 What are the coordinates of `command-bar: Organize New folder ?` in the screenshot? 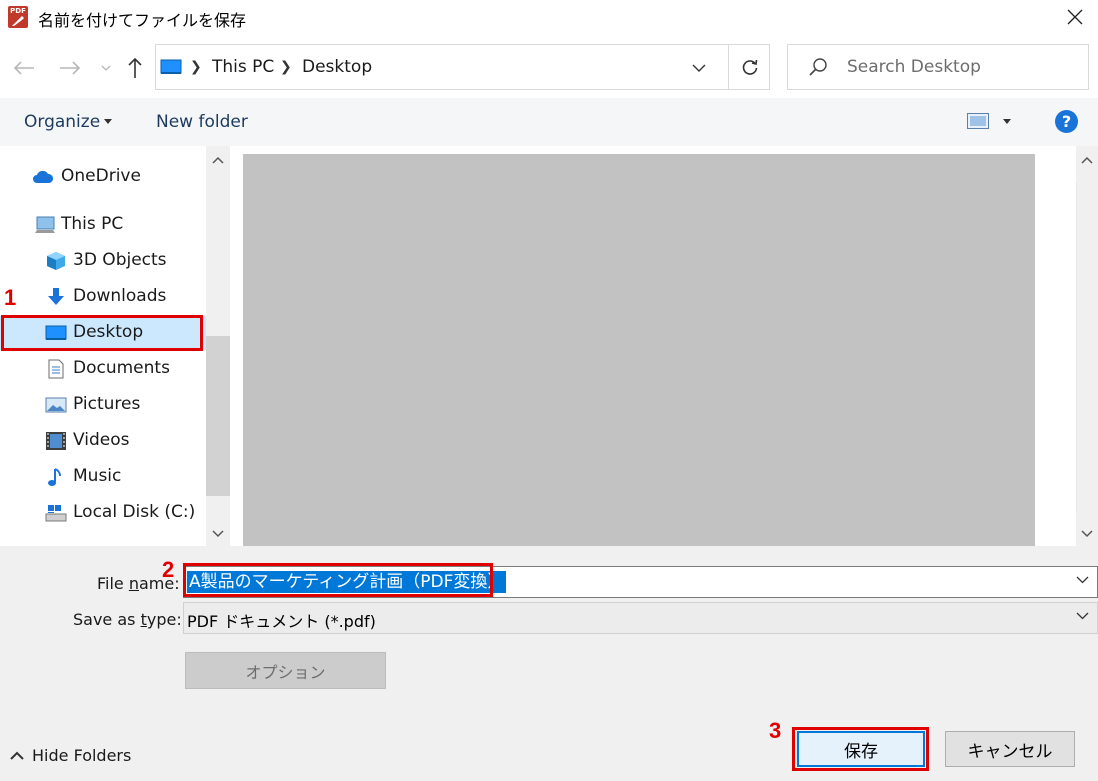 It's located at (549, 122).